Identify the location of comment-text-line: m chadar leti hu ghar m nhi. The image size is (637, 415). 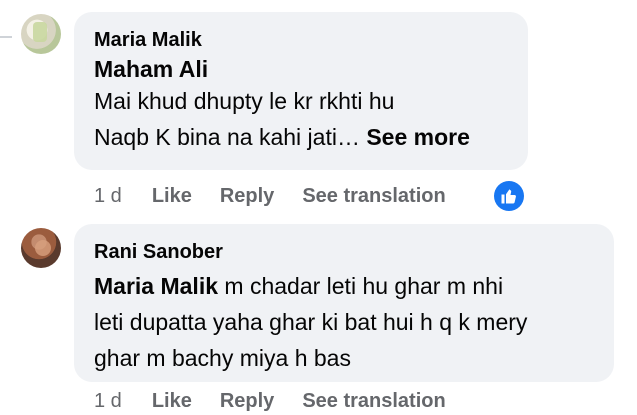
(361, 286).